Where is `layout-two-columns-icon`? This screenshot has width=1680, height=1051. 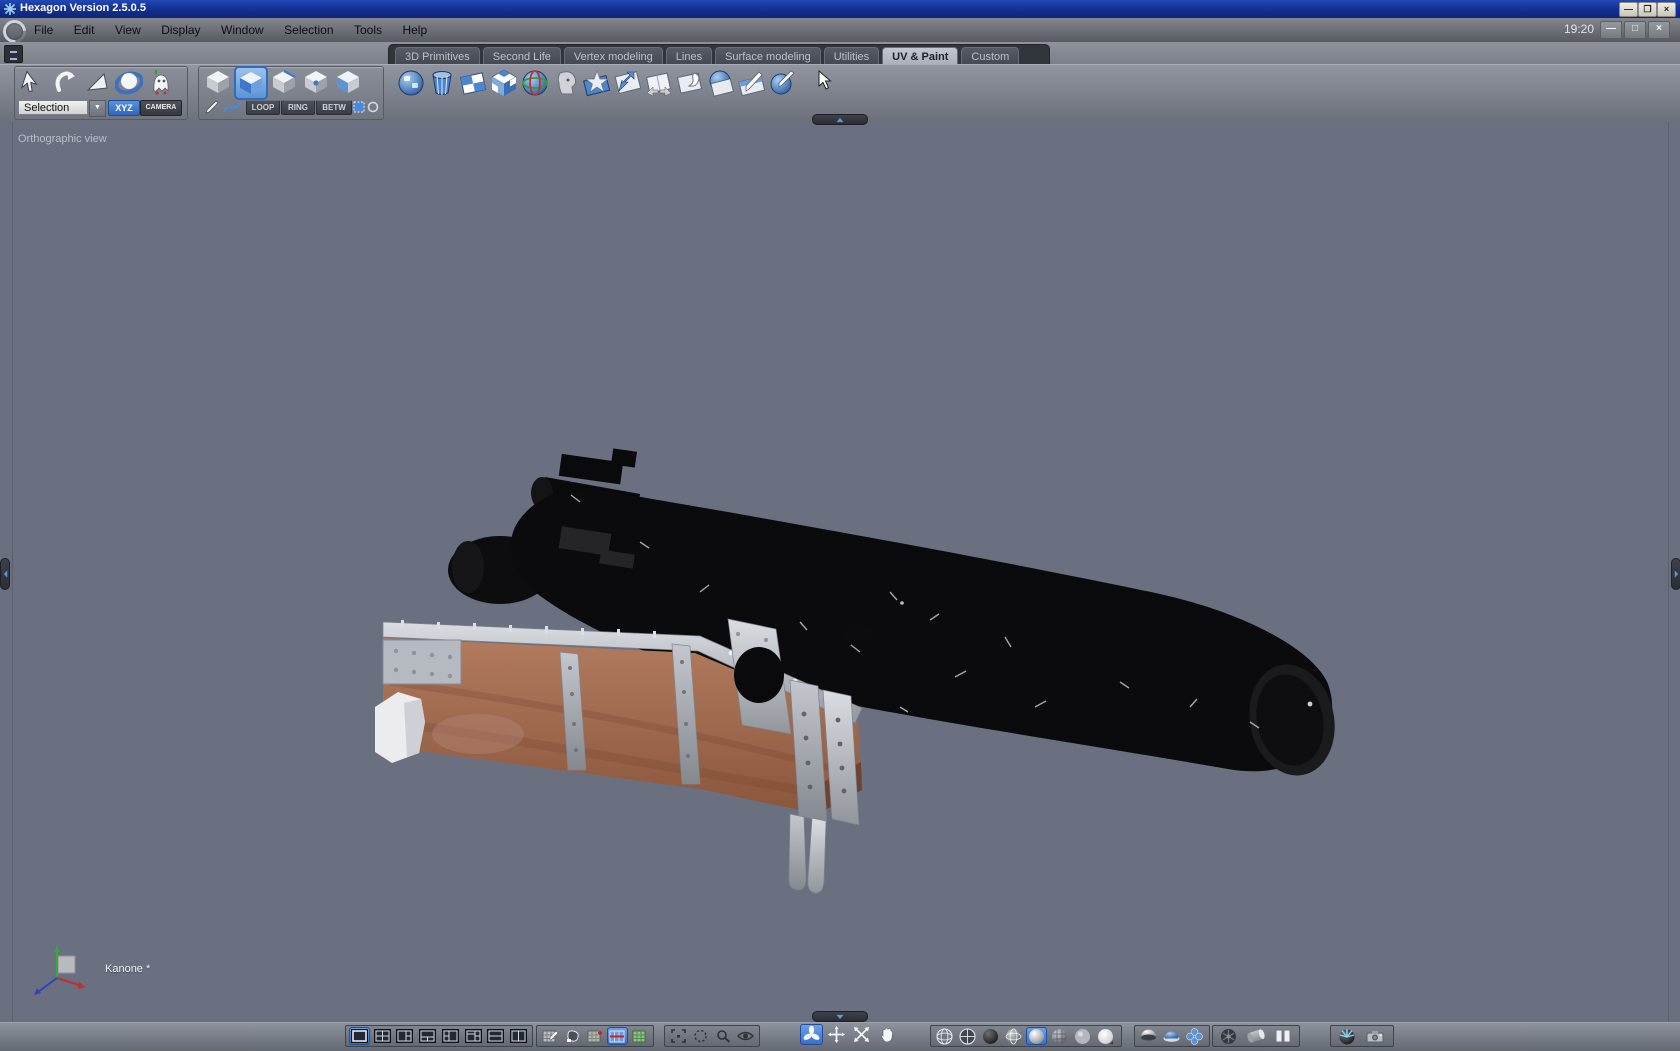
layout-two-columns-icon is located at coordinates (518, 1036).